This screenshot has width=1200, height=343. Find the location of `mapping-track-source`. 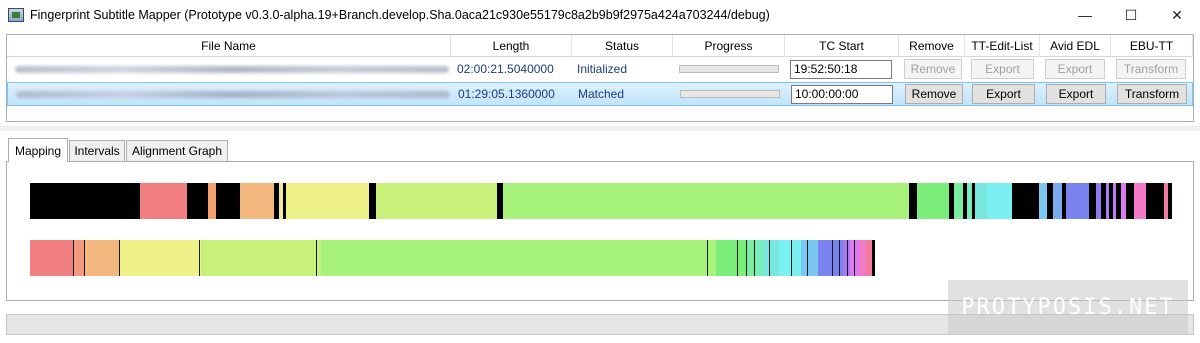

mapping-track-source is located at coordinates (601, 201).